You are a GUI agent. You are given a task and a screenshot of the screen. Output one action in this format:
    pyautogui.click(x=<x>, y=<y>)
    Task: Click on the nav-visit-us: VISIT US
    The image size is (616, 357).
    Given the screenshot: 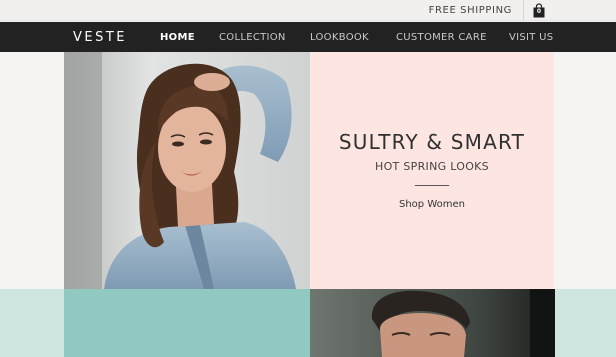 What is the action you would take?
    pyautogui.click(x=531, y=37)
    